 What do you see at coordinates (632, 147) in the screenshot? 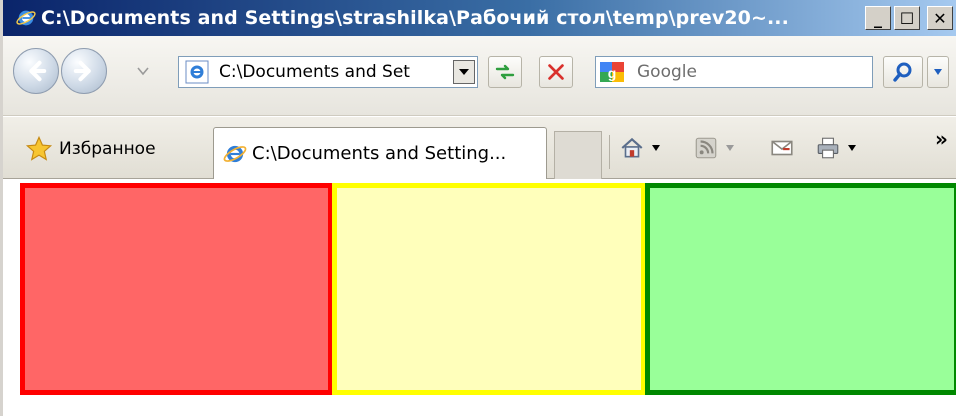
I see `home-icon` at bounding box center [632, 147].